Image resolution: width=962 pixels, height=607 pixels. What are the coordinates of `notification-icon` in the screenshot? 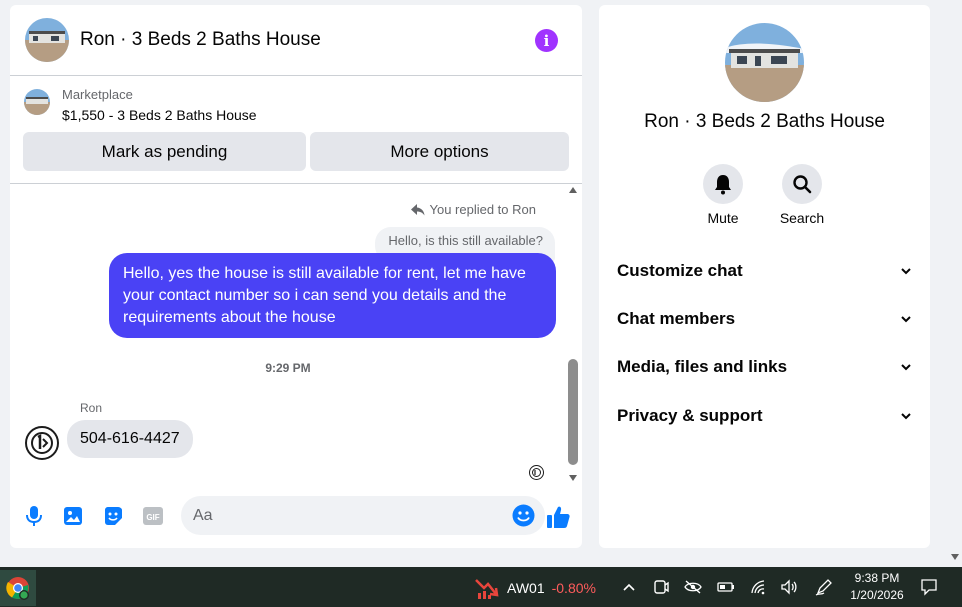 It's located at (929, 587).